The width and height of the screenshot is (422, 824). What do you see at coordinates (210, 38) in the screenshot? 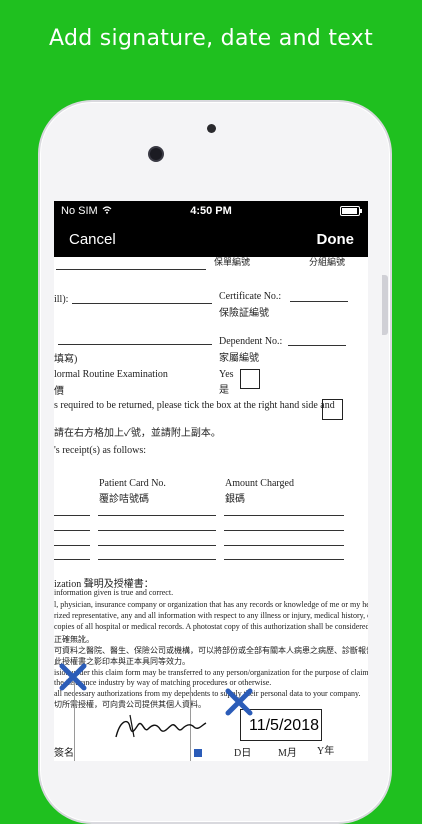
I see `headline: Add signature, date and text` at bounding box center [210, 38].